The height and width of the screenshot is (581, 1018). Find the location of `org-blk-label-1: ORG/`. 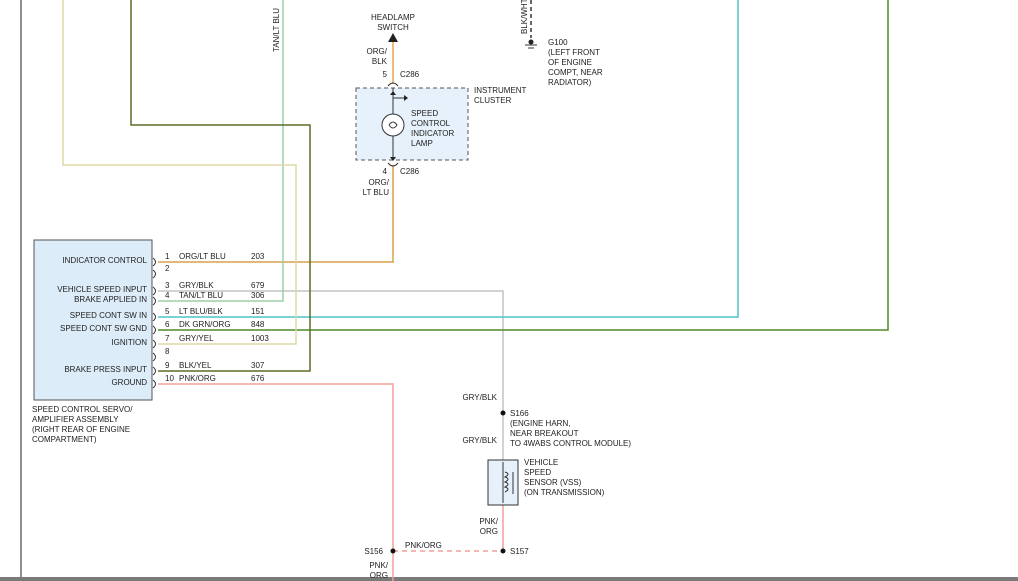

org-blk-label-1: ORG/ is located at coordinates (377, 51).